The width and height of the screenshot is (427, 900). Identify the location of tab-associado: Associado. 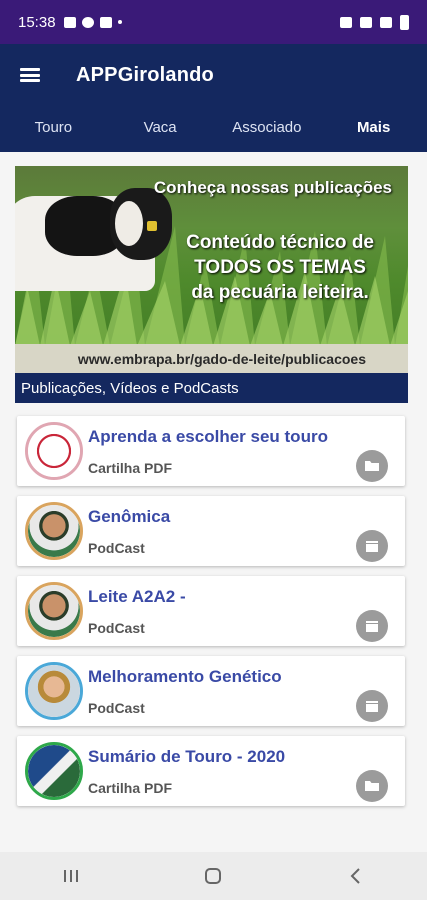
(267, 129).